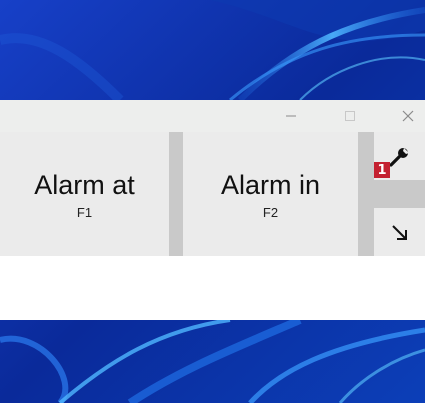  What do you see at coordinates (84, 184) in the screenshot?
I see `alarm-at-label: Alarm at` at bounding box center [84, 184].